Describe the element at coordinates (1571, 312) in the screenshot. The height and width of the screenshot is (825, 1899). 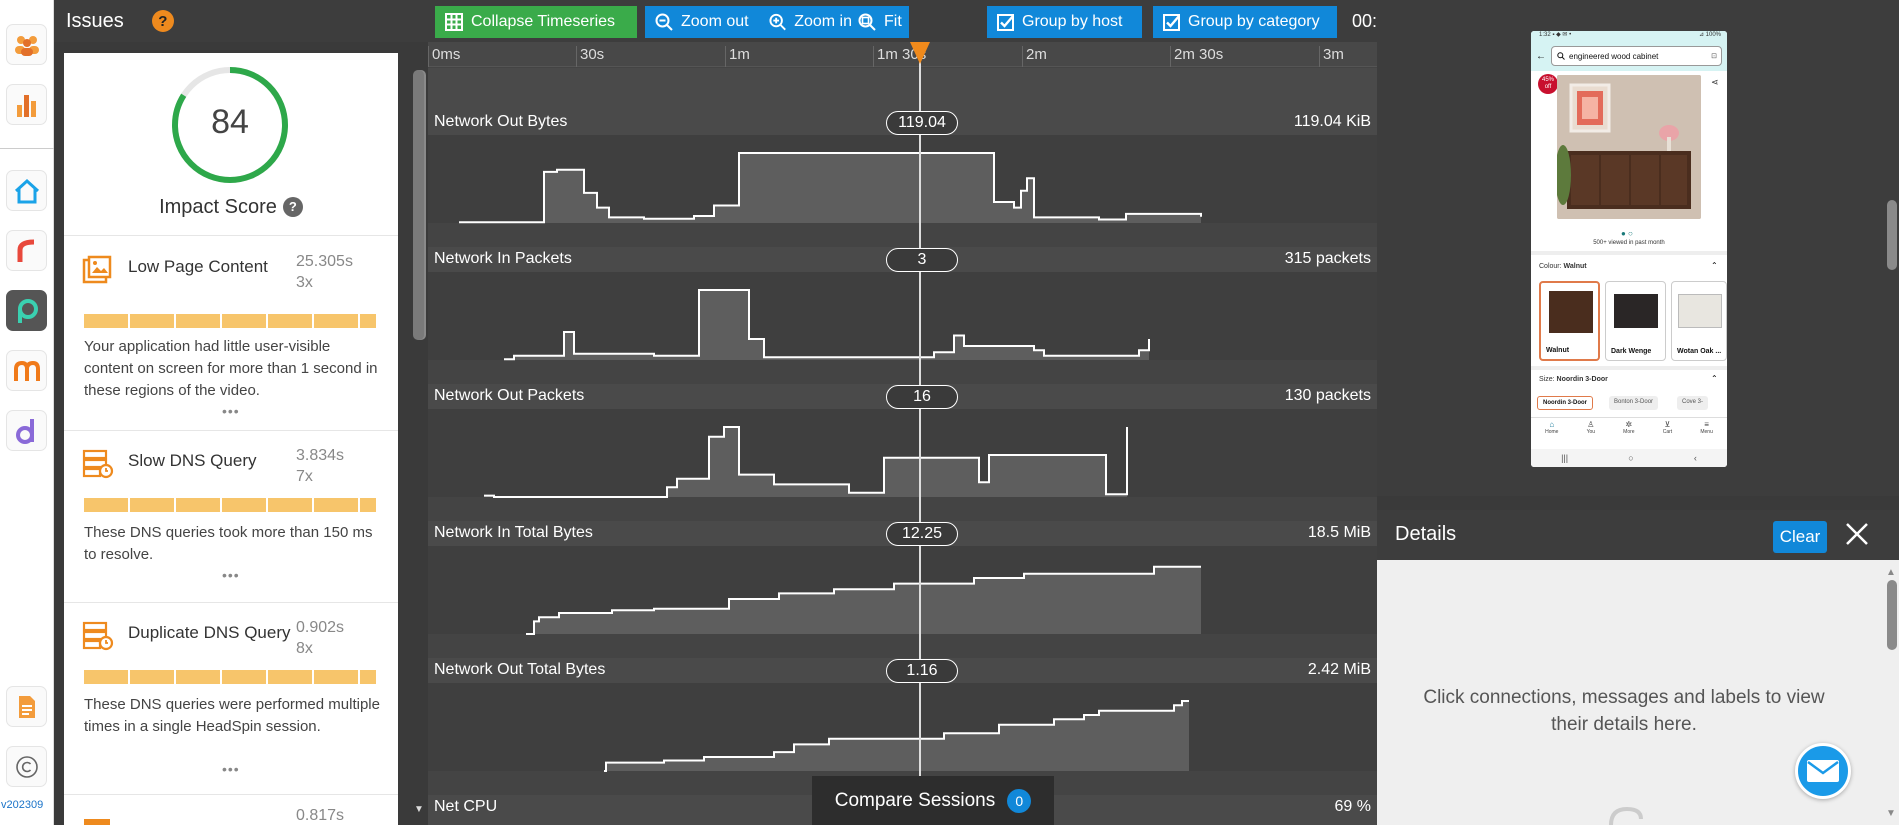
I see `swatch-image` at that location.